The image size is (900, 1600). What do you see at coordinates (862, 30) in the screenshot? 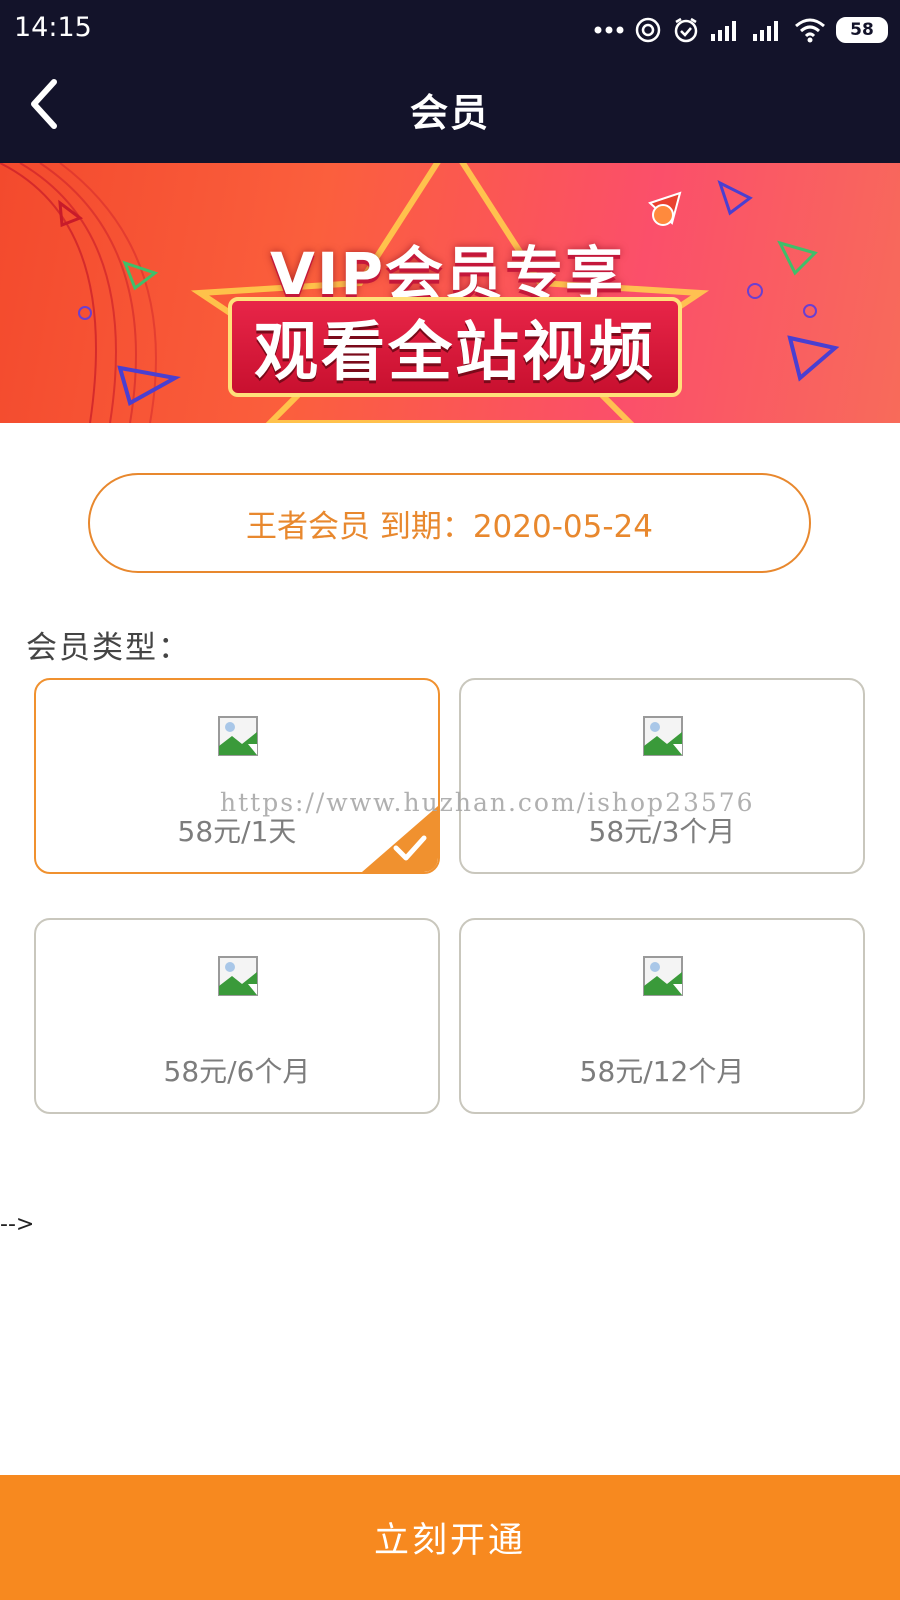
I see `battery-indicator: 58` at bounding box center [862, 30].